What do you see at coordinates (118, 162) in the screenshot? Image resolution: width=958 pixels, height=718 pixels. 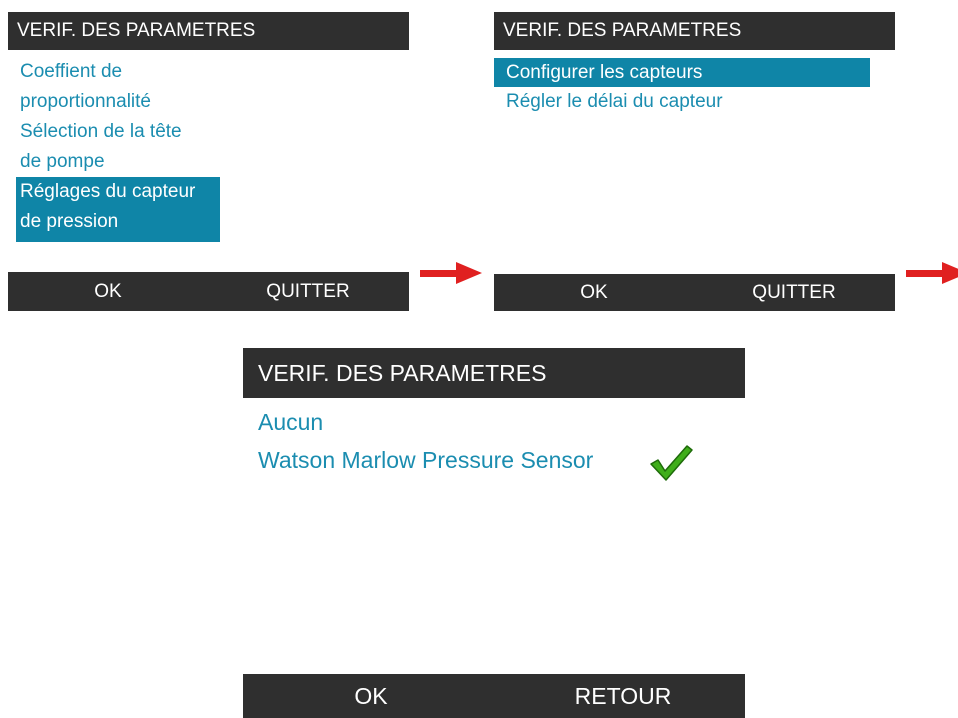 I see `menu-item-pumphead-cont: de pompe` at bounding box center [118, 162].